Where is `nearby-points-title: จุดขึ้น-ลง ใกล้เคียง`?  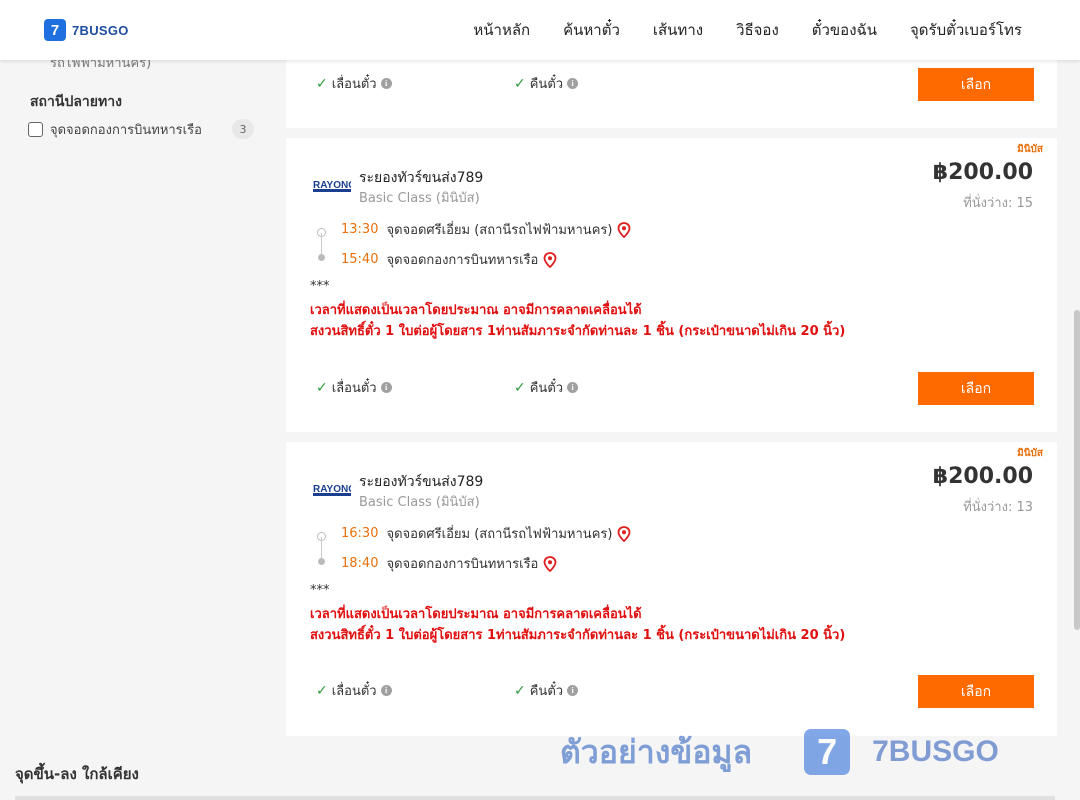
nearby-points-title: จุดขึ้น-ลง ใกล้เคียง is located at coordinates (77, 774).